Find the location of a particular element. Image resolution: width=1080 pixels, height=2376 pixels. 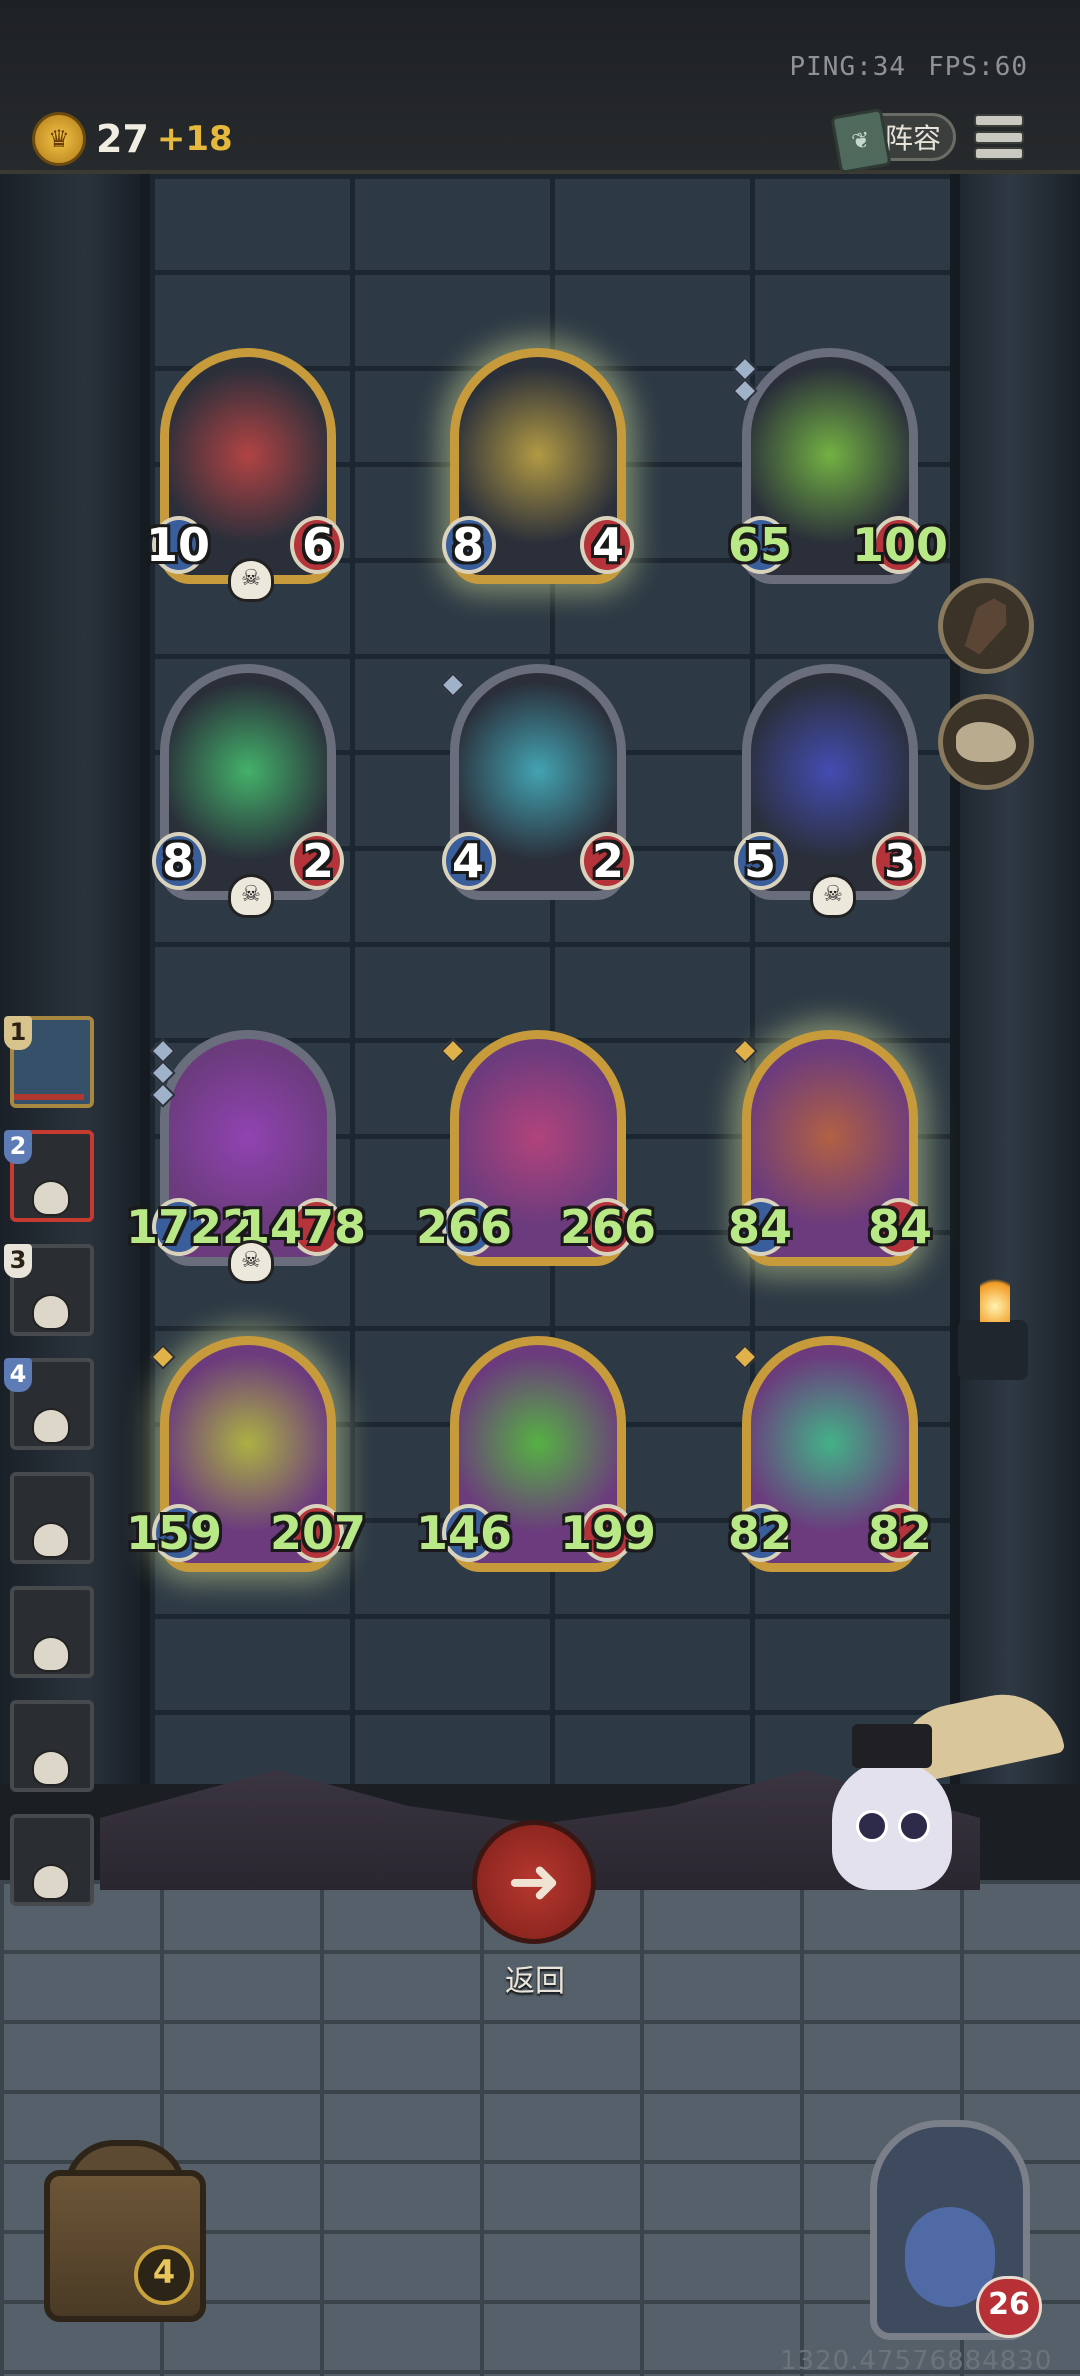

attack-value: 10 is located at coordinates (178, 545).